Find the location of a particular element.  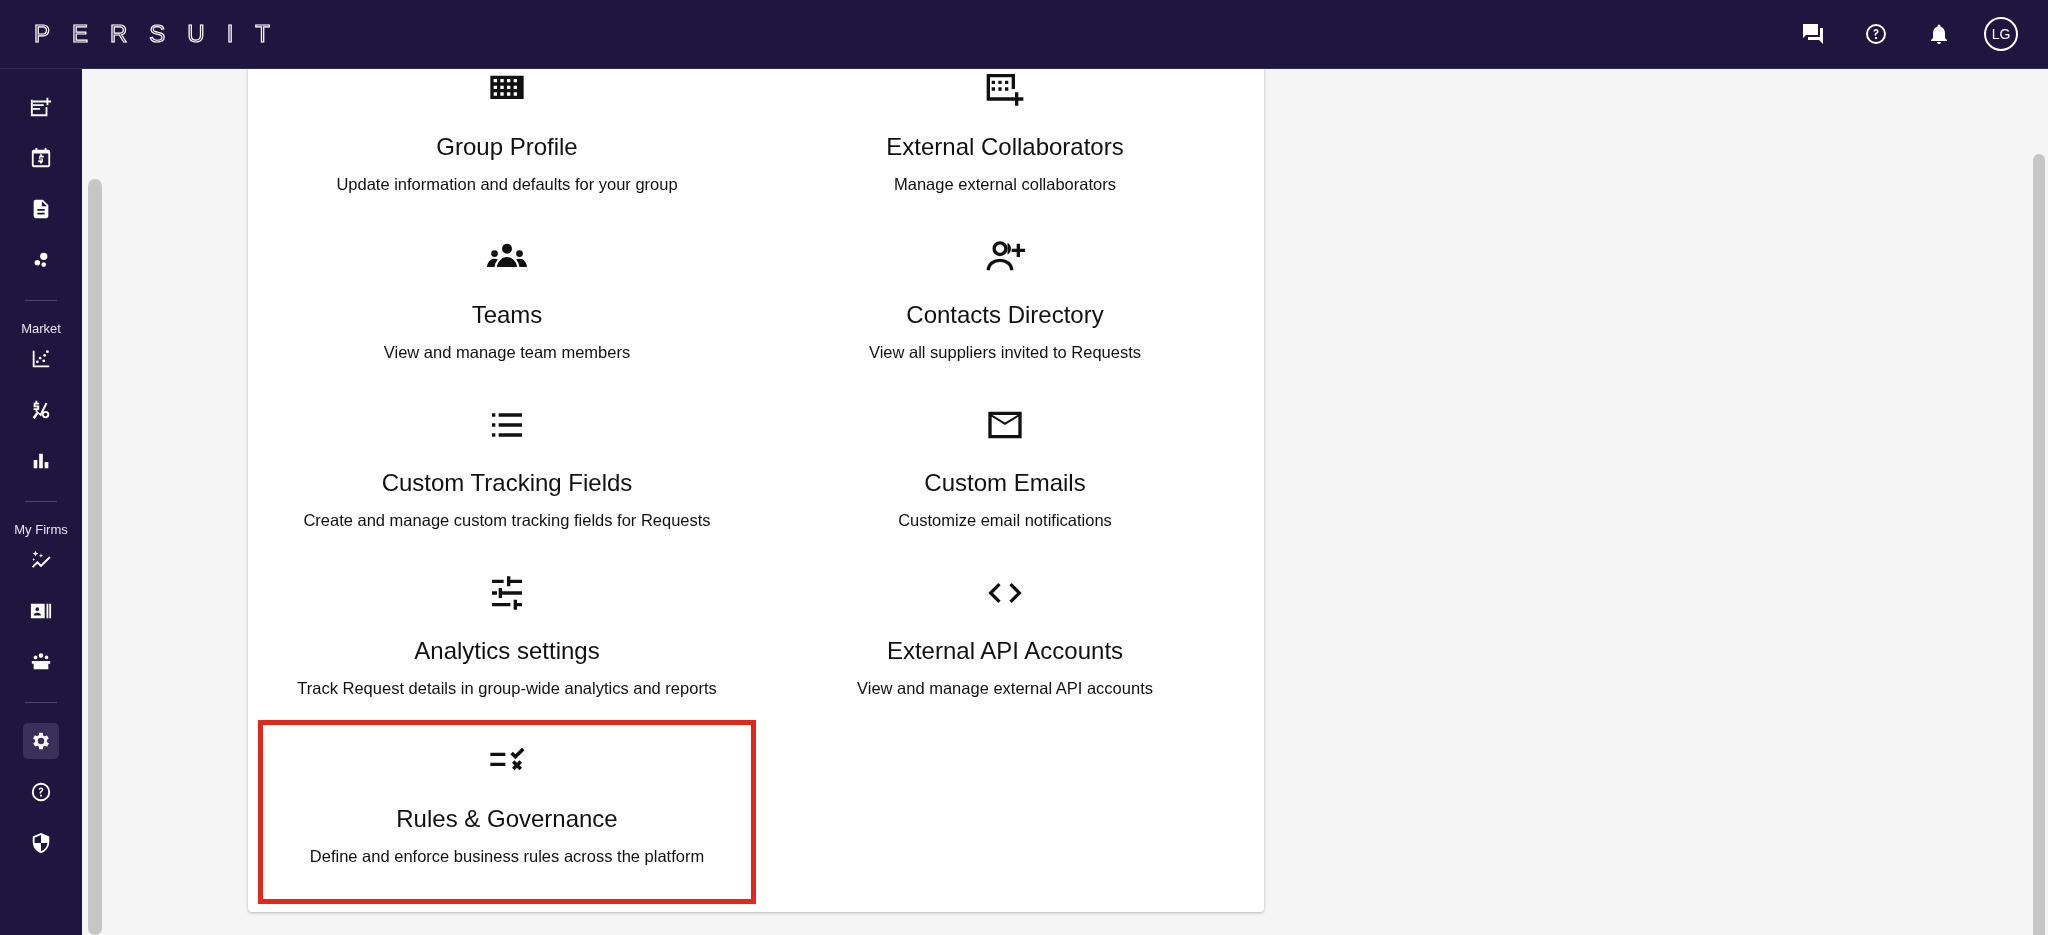

settings-tile: Custom Emails Customize email notifications is located at coordinates (1005, 468).